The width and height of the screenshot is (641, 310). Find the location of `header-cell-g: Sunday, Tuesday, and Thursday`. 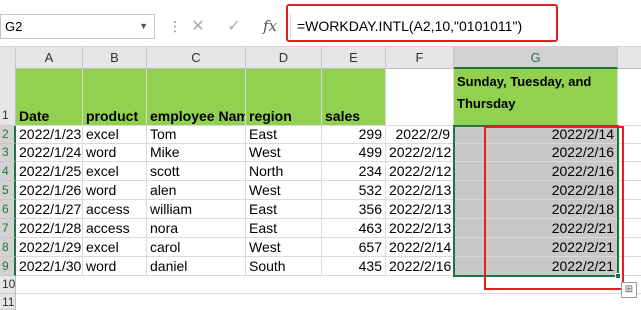

header-cell-g: Sunday, Tuesday, and Thursday is located at coordinates (536, 97).